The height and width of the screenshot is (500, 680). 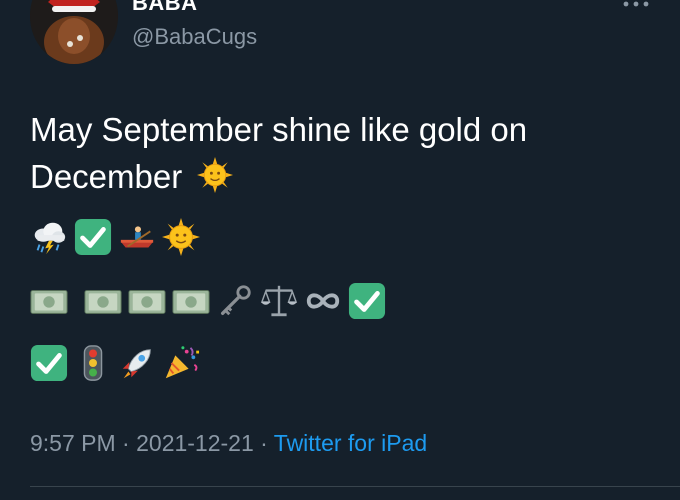 I want to click on pound-banknote-icon, so click(x=191, y=301).